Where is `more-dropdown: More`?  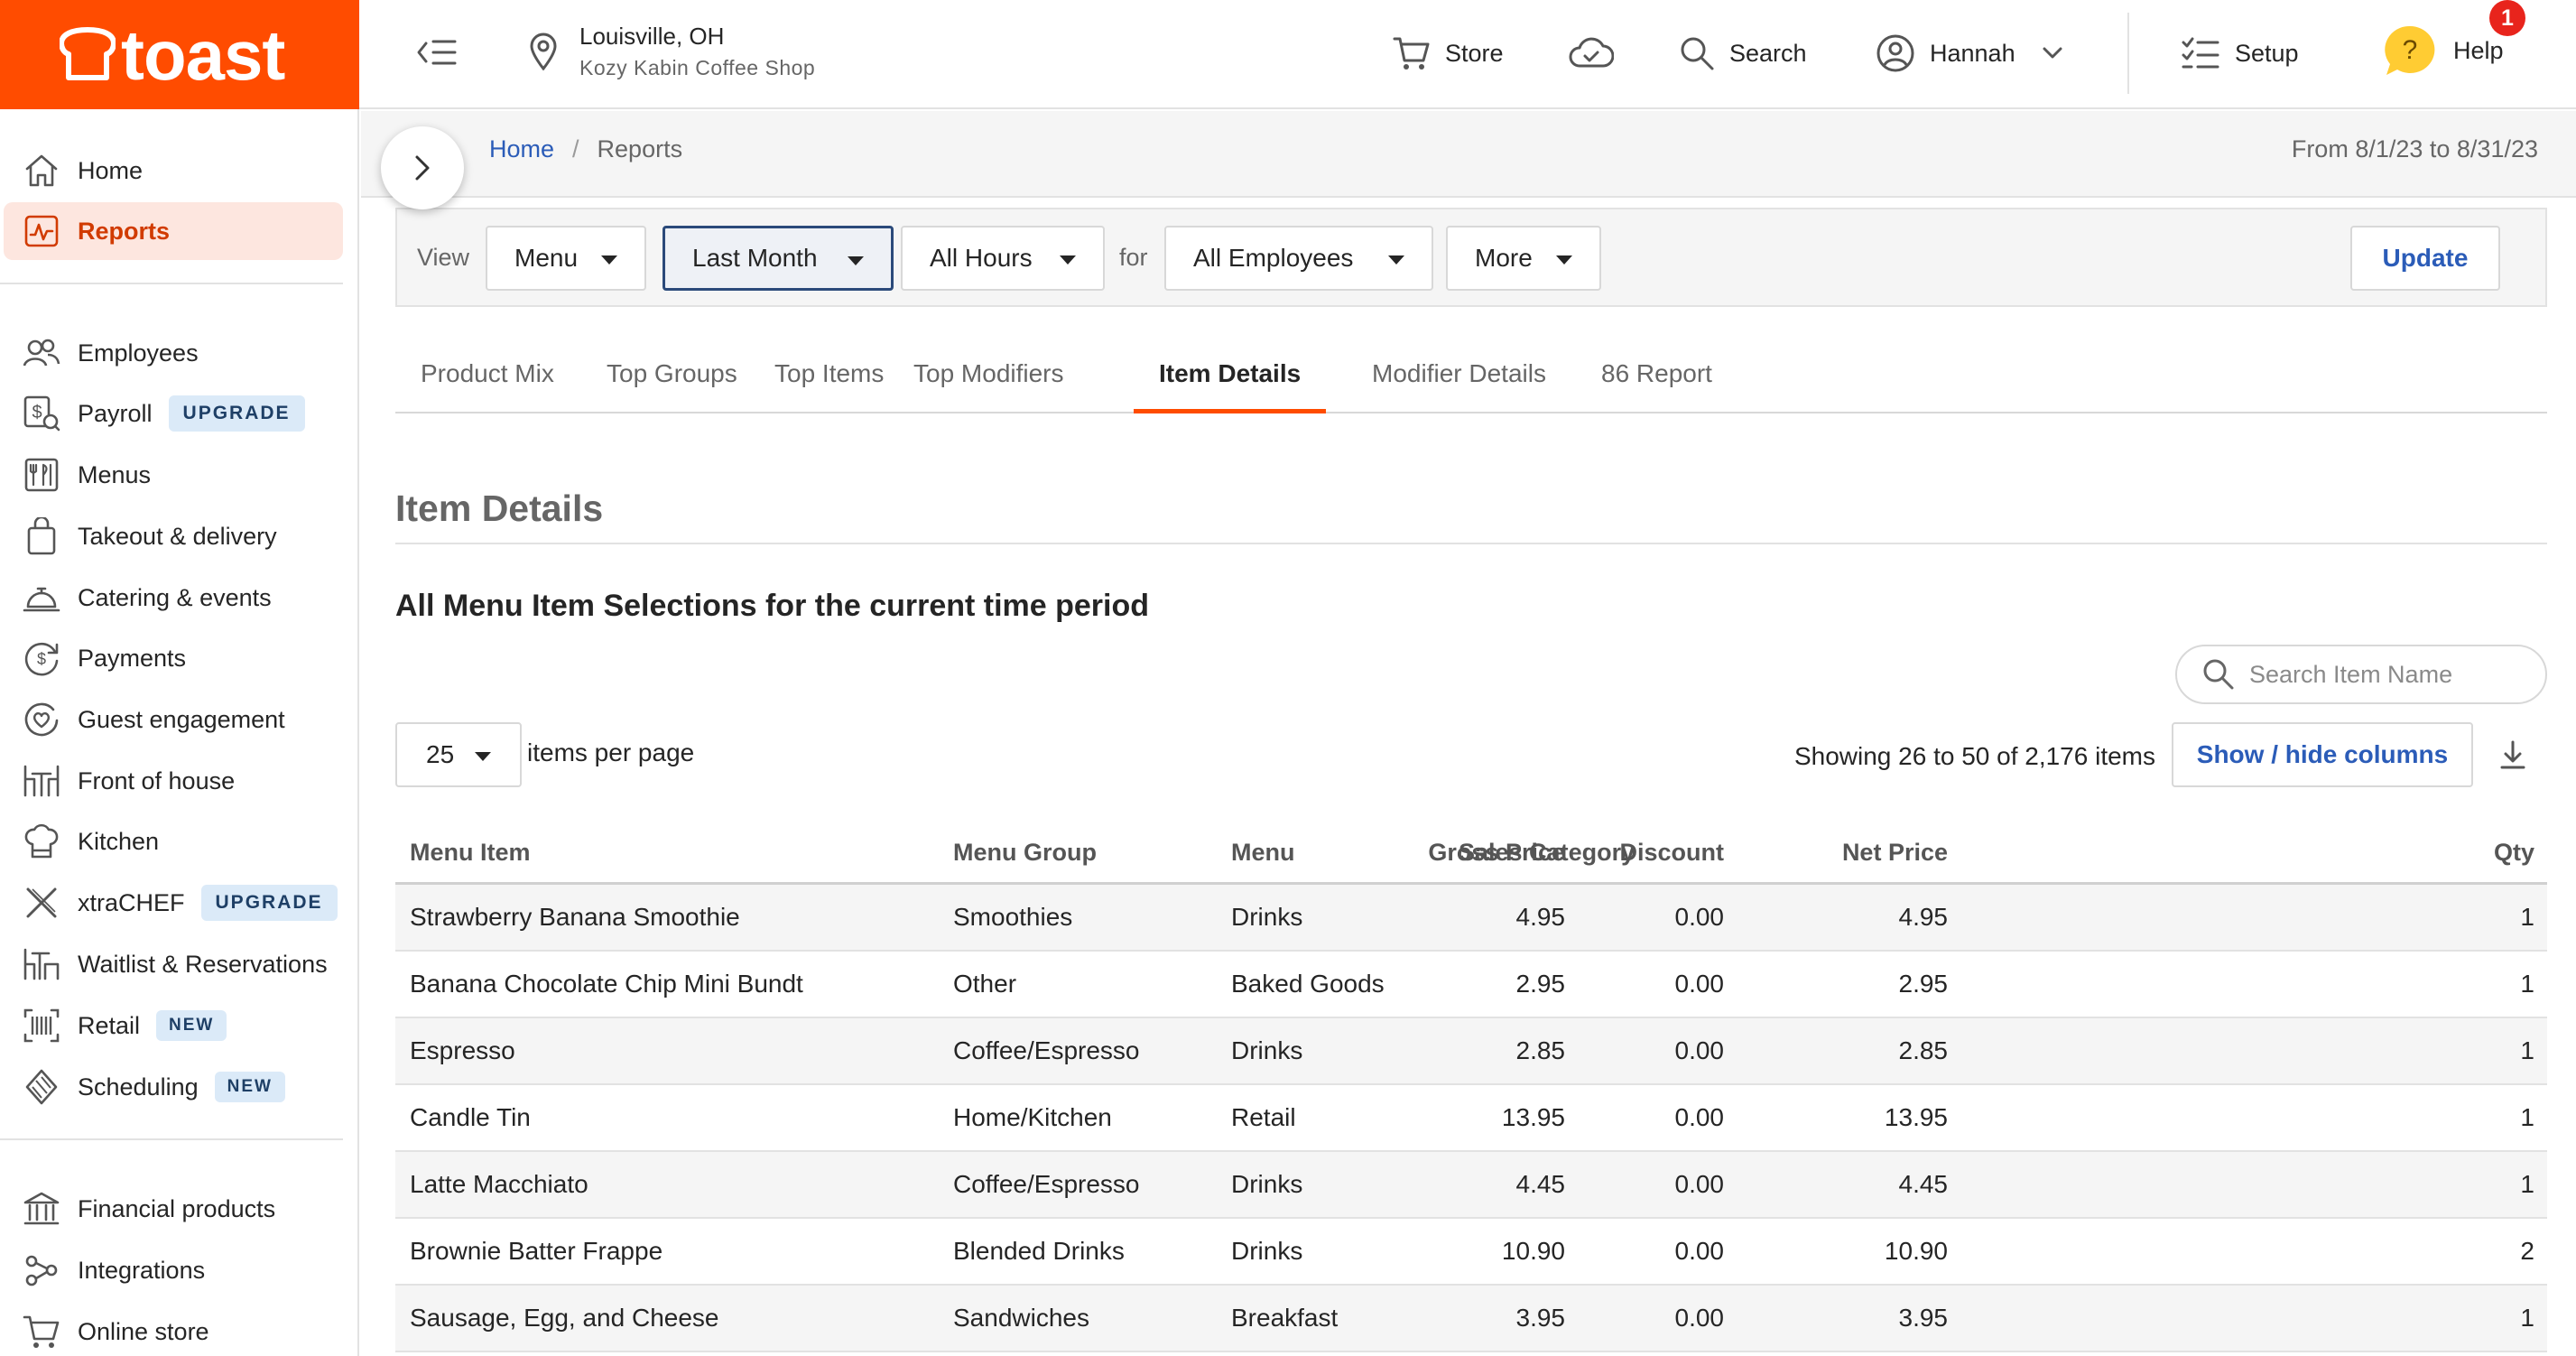
more-dropdown: More is located at coordinates (1523, 258).